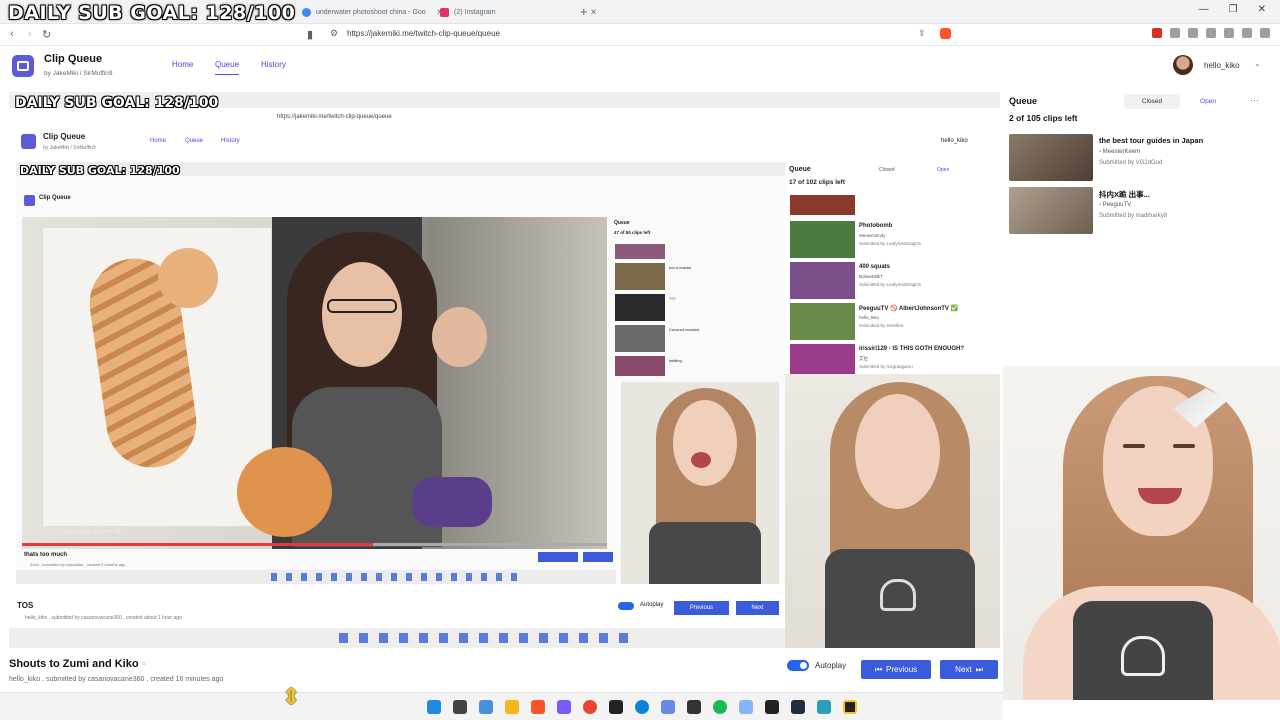  Describe the element at coordinates (798, 665) in the screenshot. I see `autoplay-toggle` at that location.